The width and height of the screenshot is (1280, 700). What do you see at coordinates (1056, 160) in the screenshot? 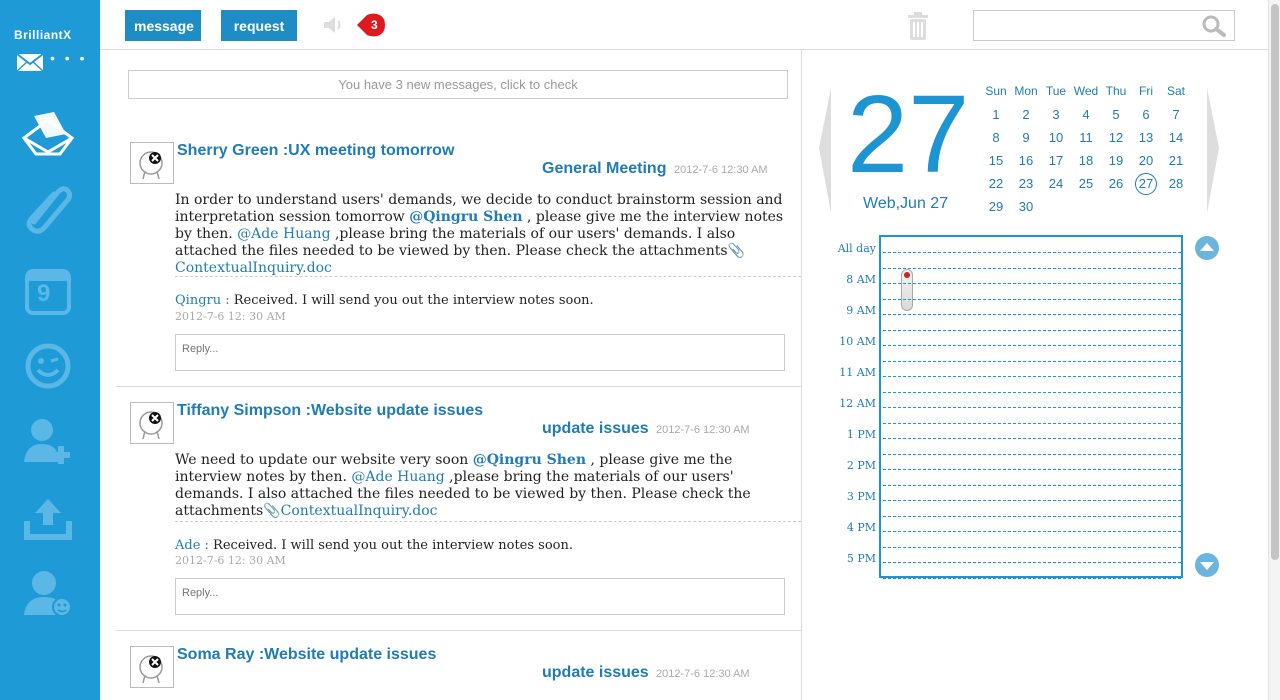
I see `calendar-day: 17` at bounding box center [1056, 160].